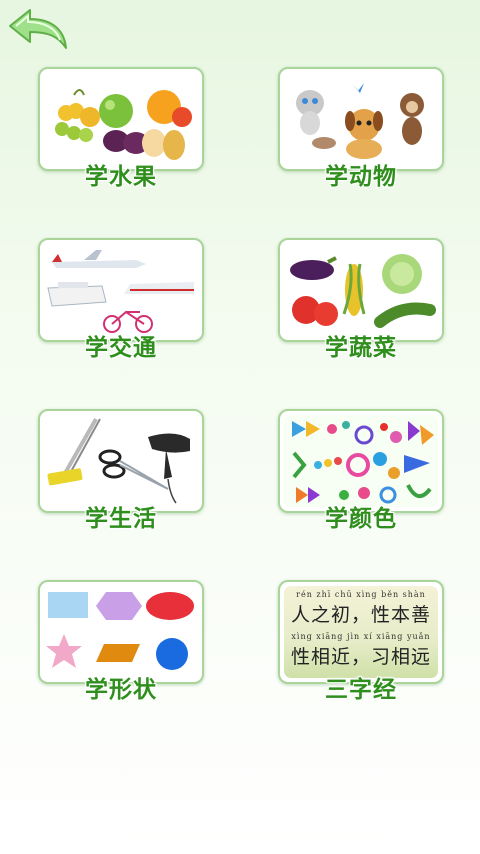 Image resolution: width=480 pixels, height=854 pixels. I want to click on poem-line-2: 性相近，习相远, so click(360, 657).